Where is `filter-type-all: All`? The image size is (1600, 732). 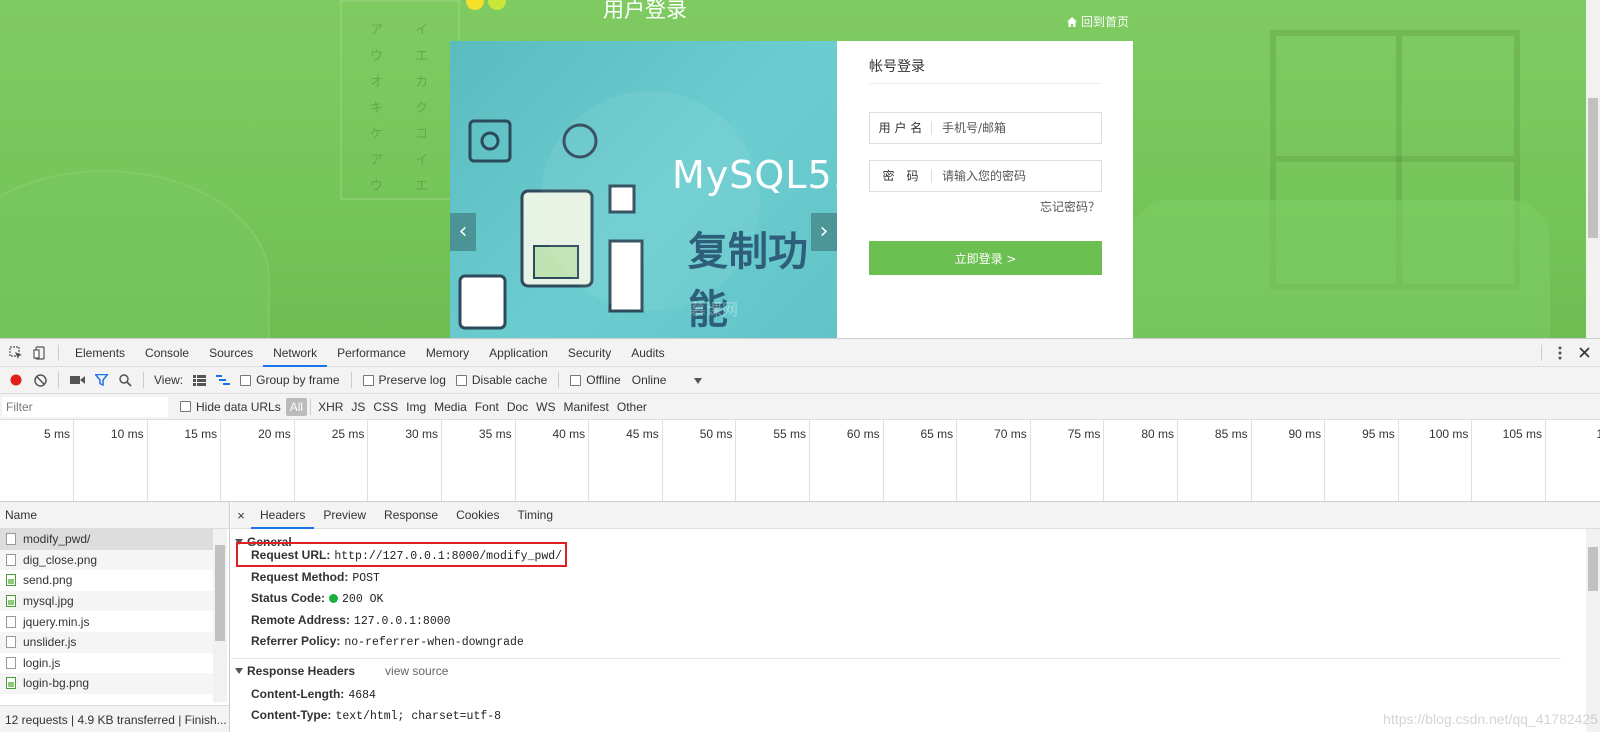
filter-type-all: All is located at coordinates (296, 406).